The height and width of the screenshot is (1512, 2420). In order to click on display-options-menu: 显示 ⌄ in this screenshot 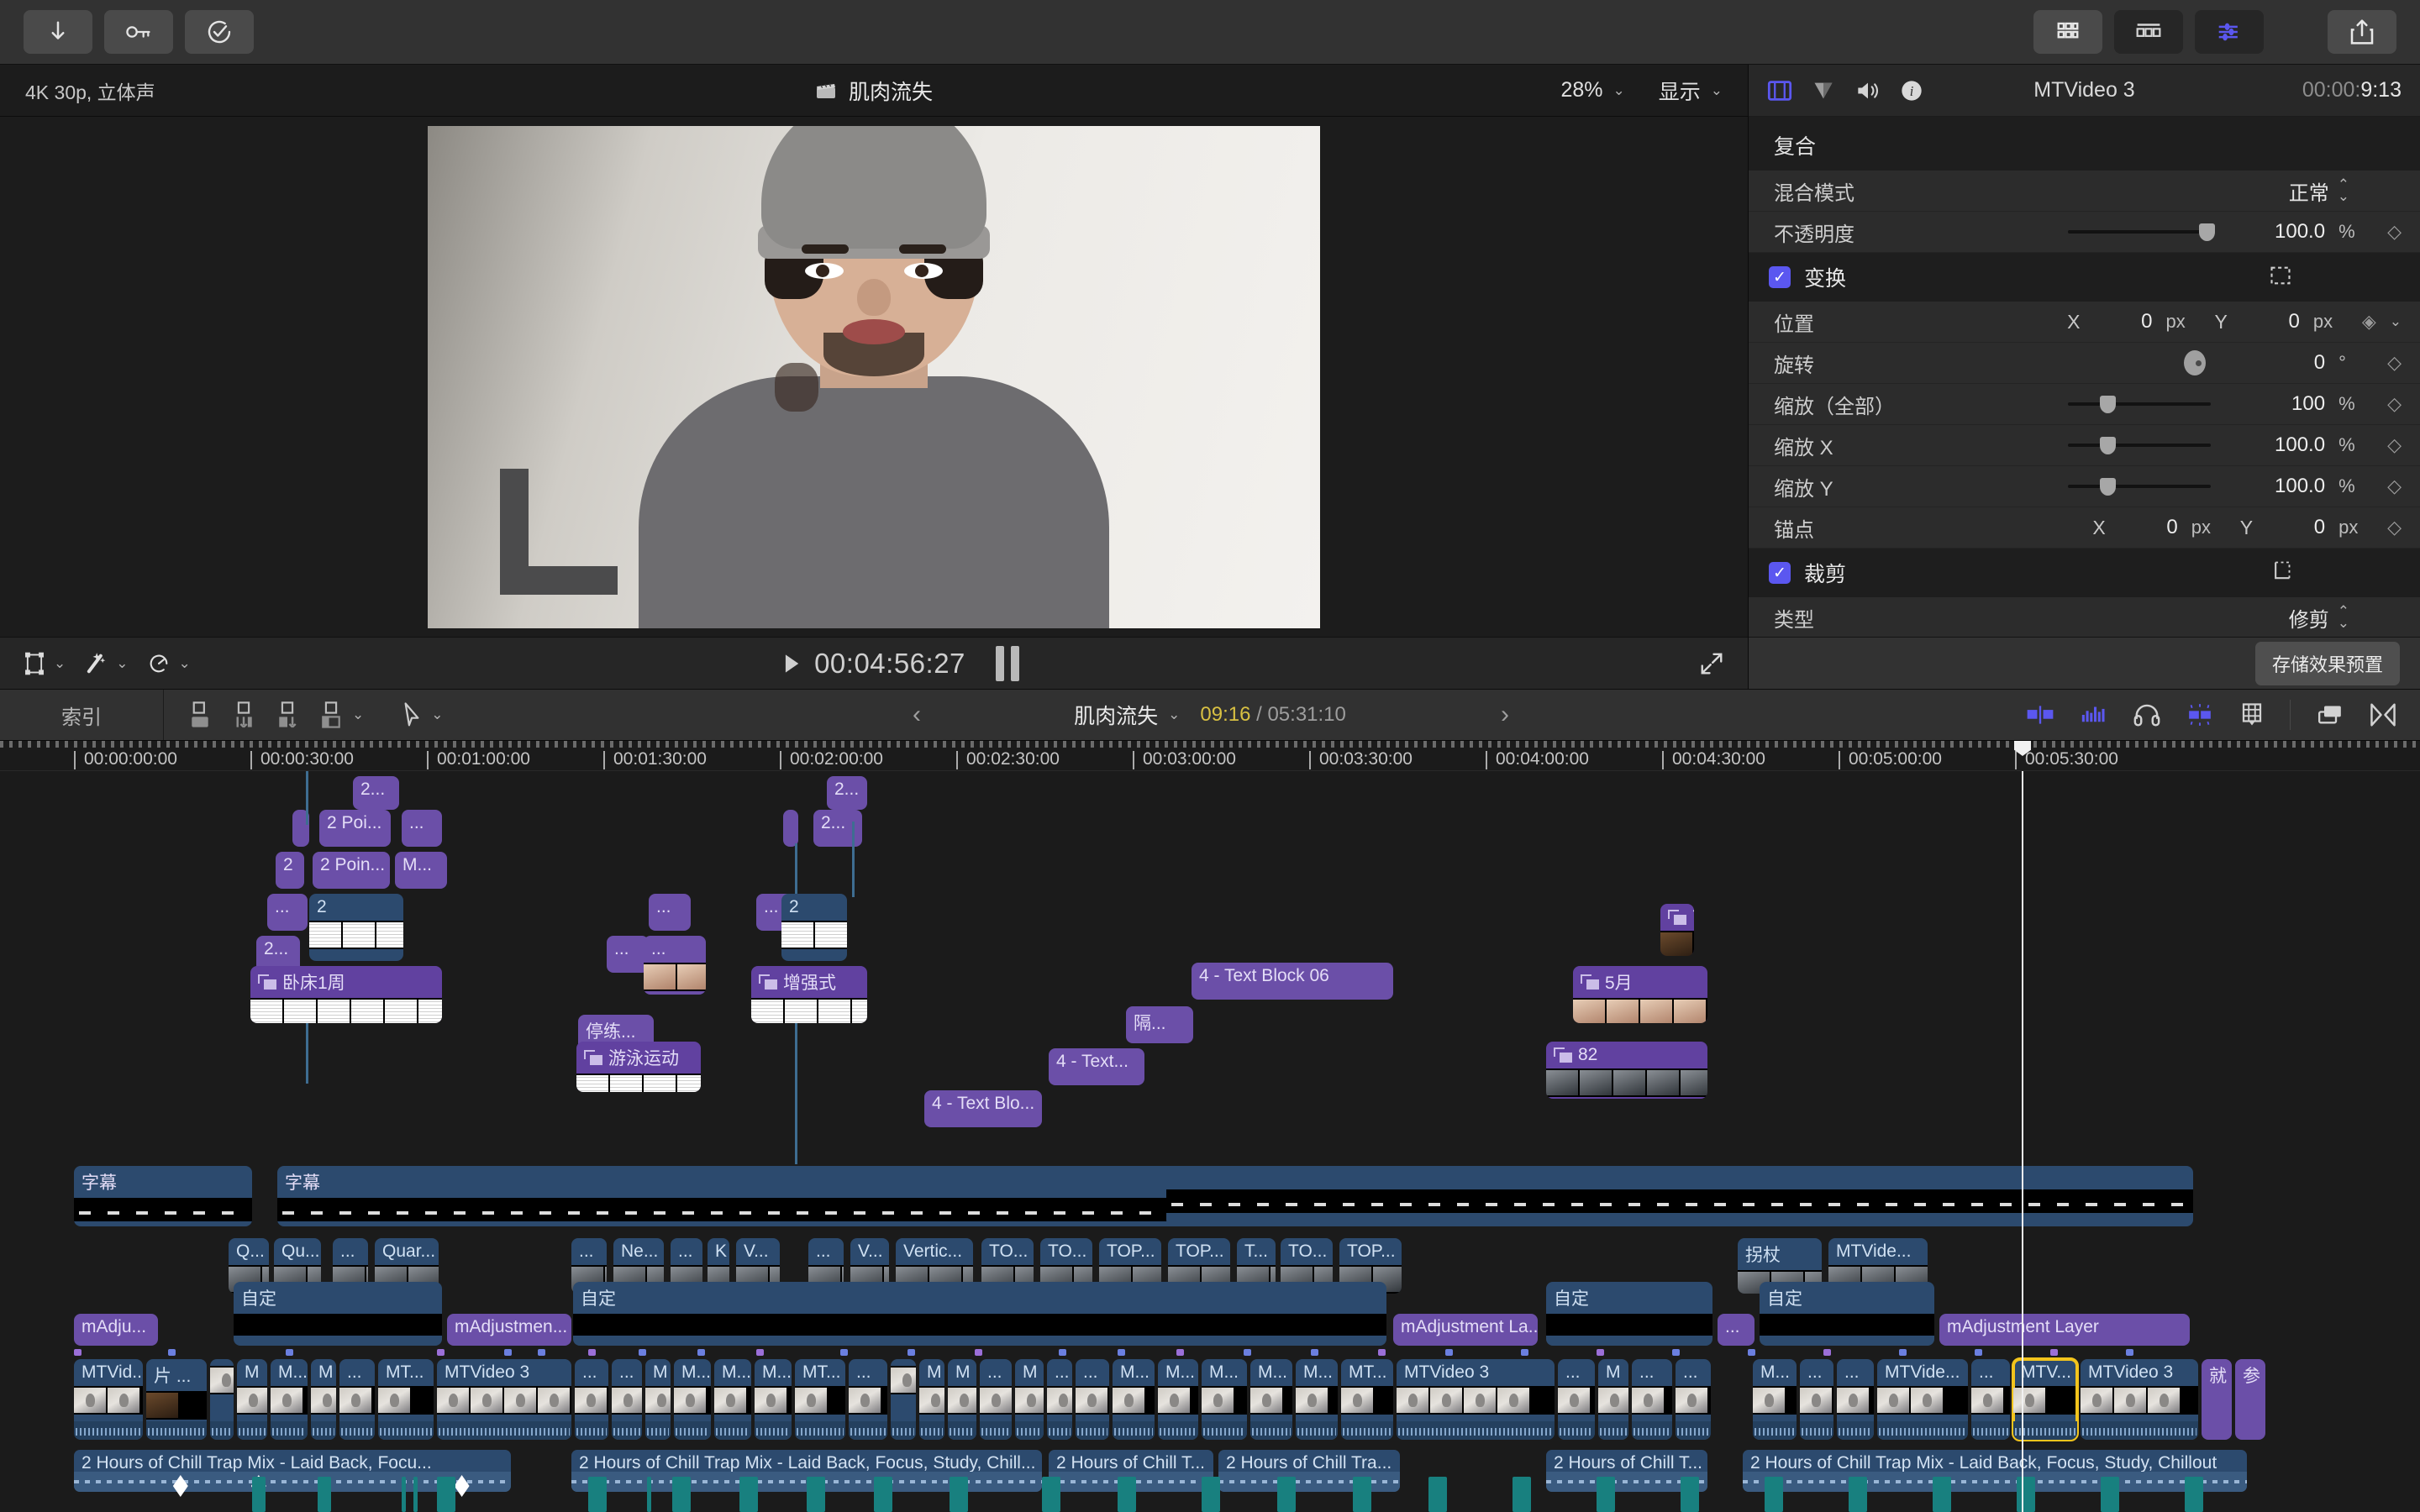, I will do `click(1691, 91)`.